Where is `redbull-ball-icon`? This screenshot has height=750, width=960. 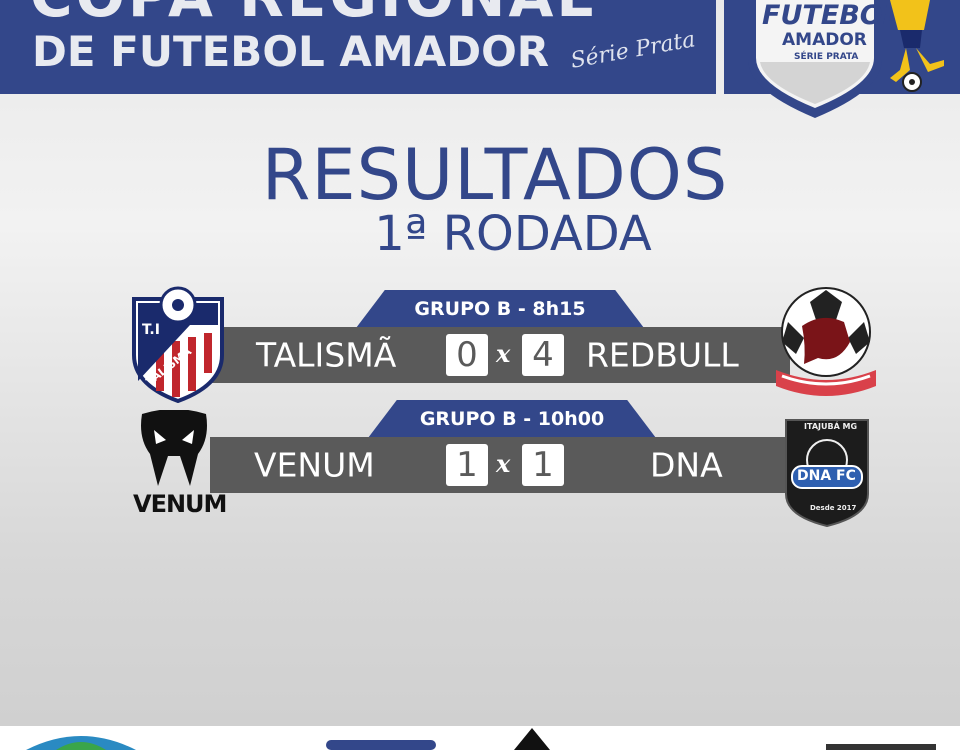 redbull-ball-icon is located at coordinates (826, 341).